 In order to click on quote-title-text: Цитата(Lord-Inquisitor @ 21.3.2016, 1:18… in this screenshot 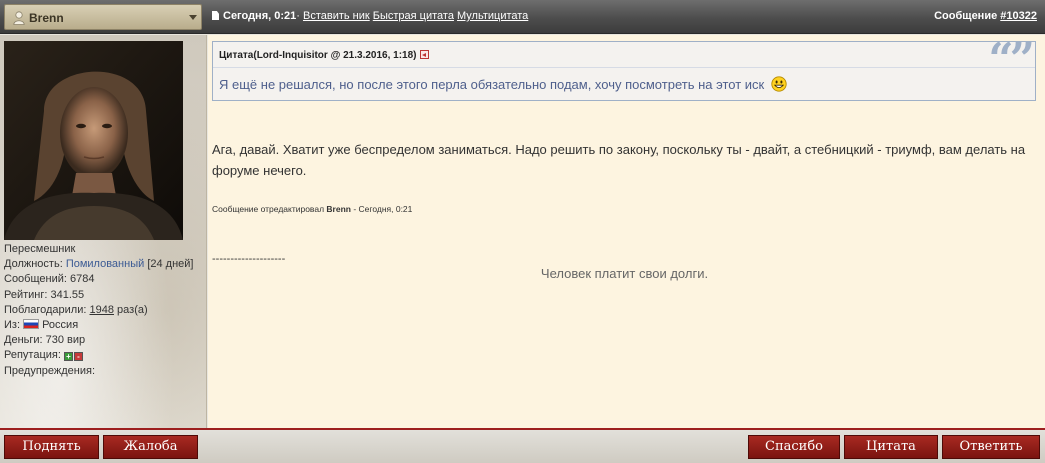, I will do `click(318, 55)`.